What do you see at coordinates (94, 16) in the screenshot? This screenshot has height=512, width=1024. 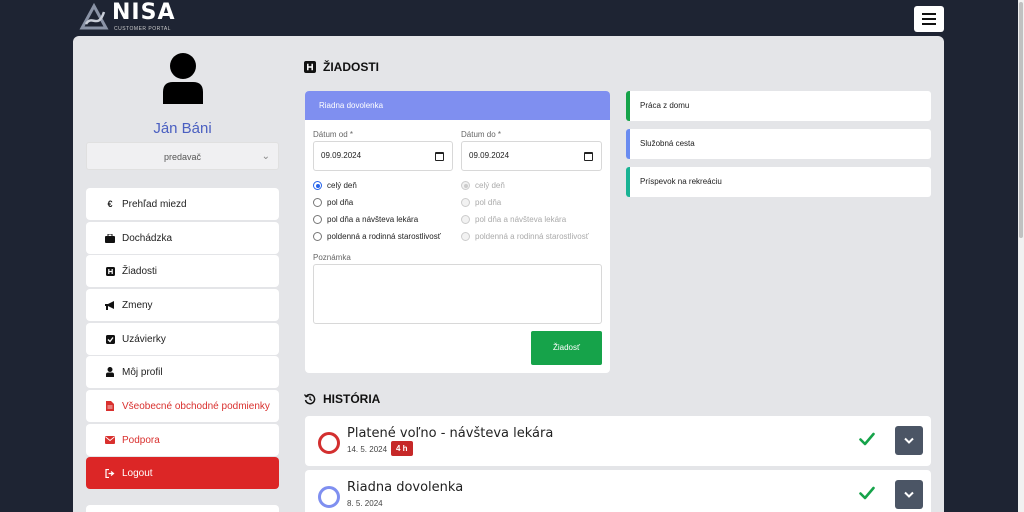 I see `nisa-logo-icon` at bounding box center [94, 16].